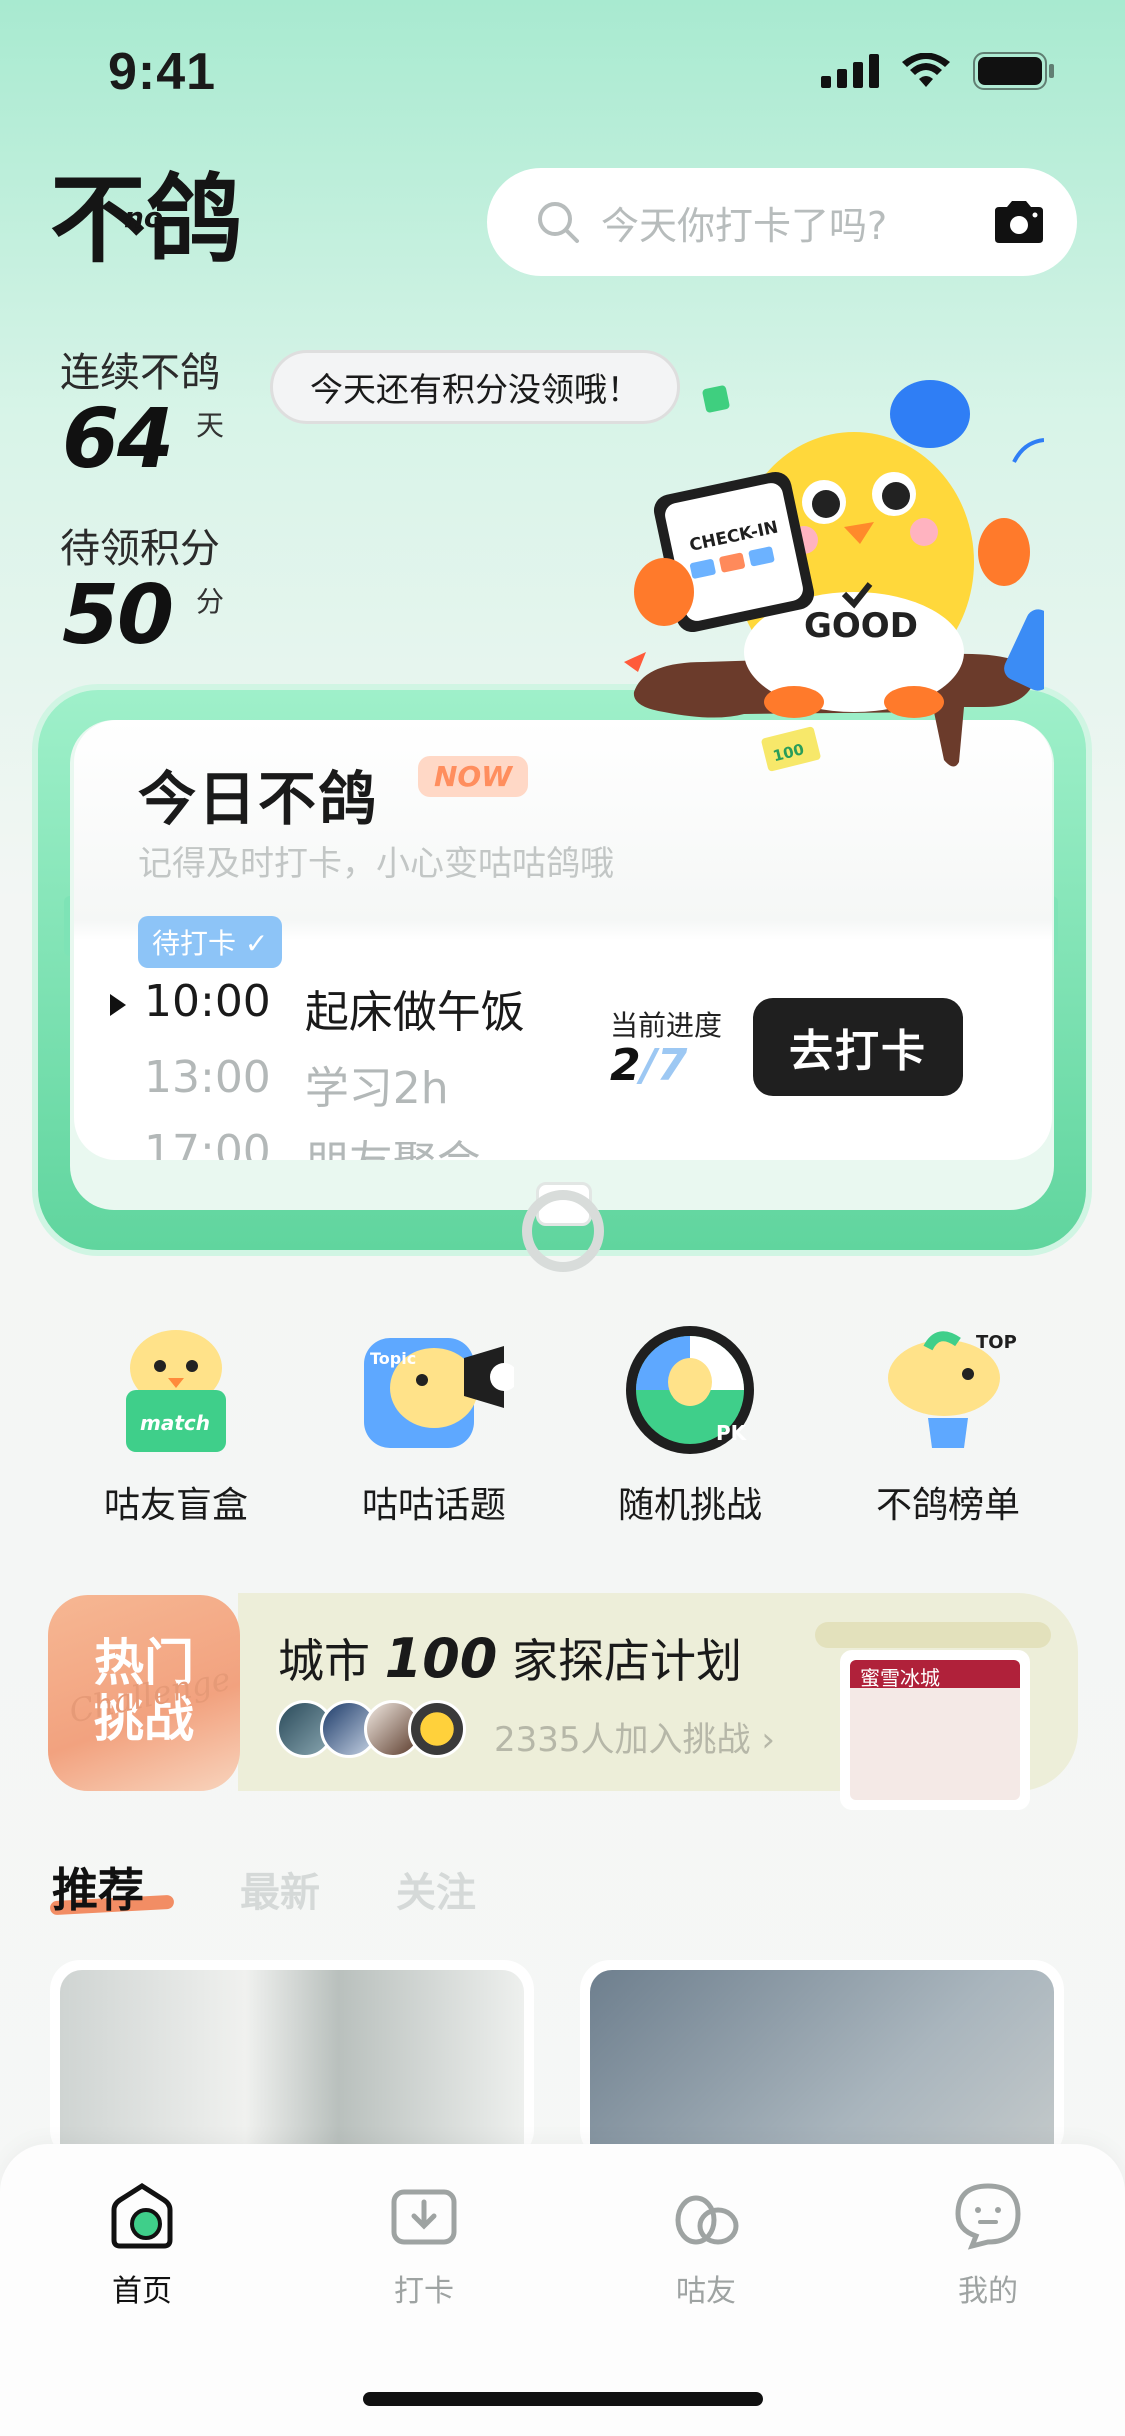  Describe the element at coordinates (210, 425) in the screenshot. I see `streak-unit: 天` at that location.